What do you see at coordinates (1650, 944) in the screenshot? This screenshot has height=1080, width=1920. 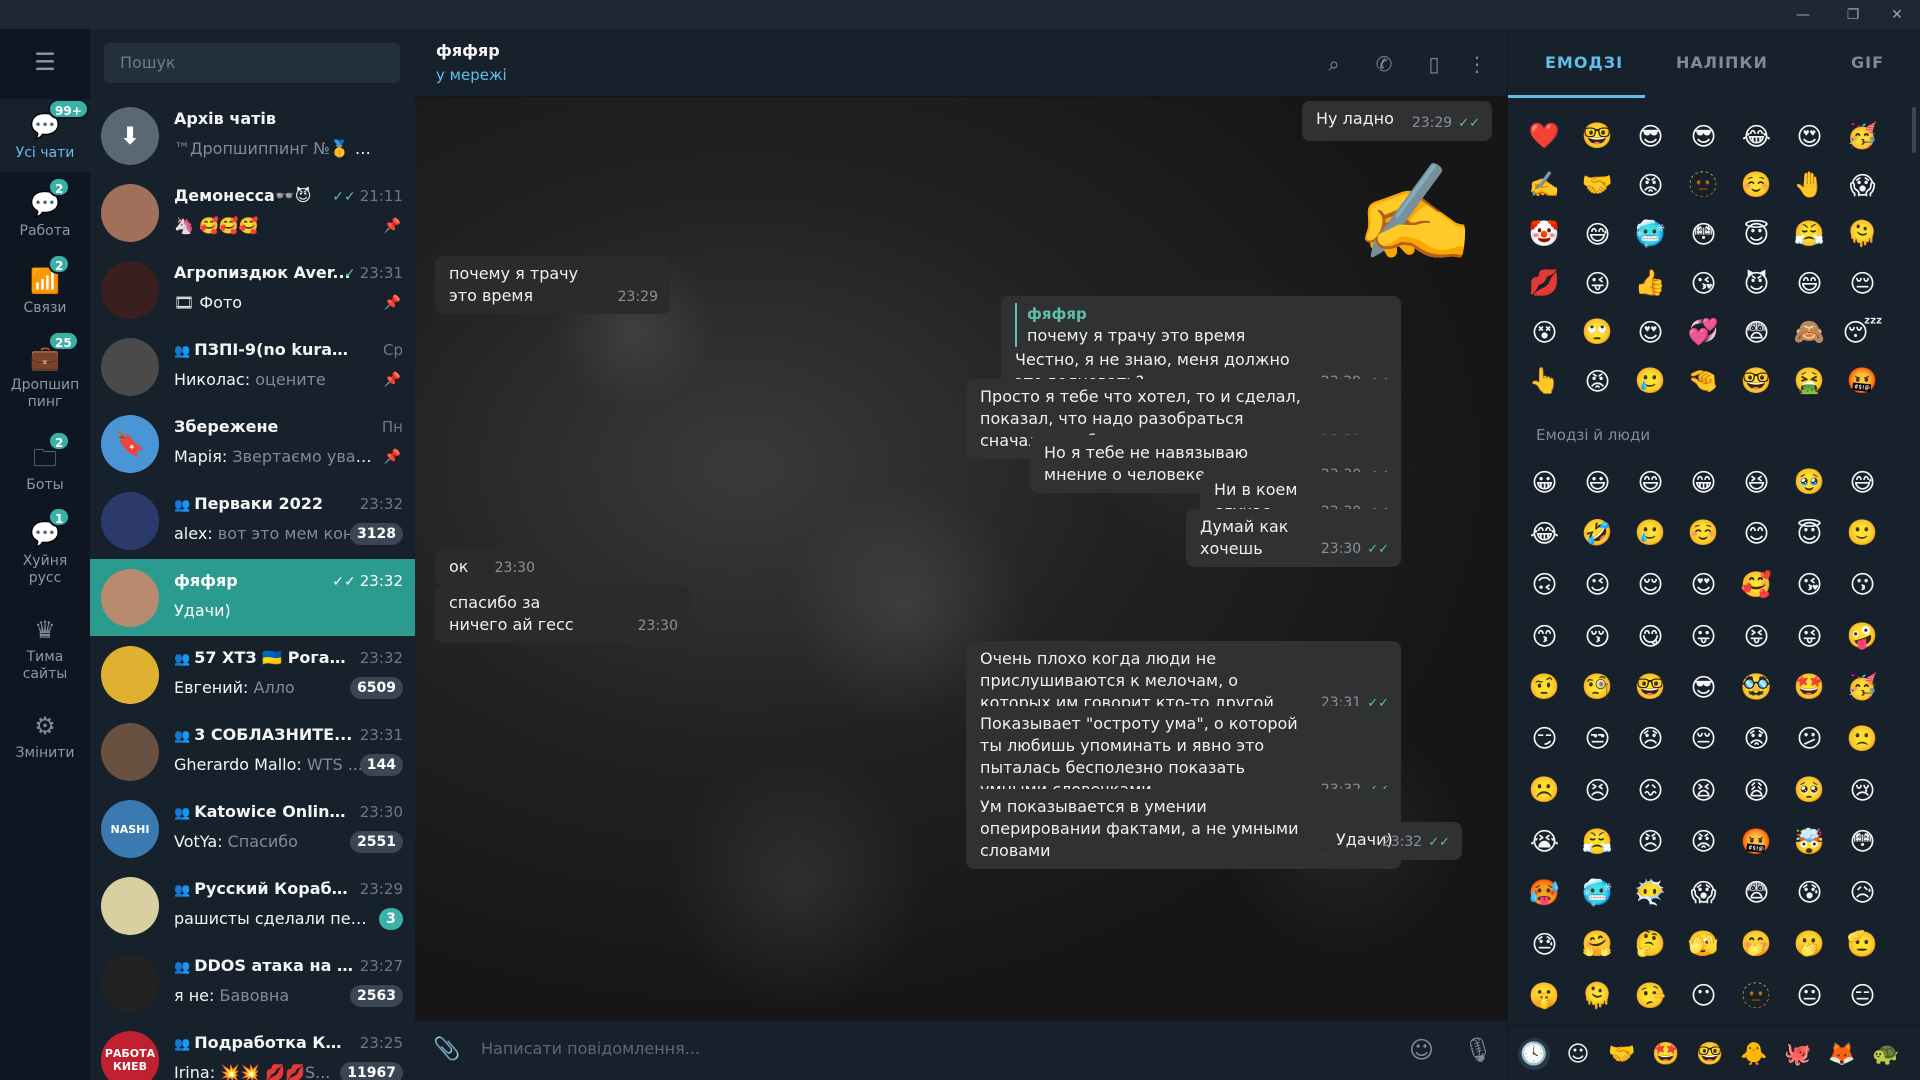 I see `emoji-button: 🤔` at bounding box center [1650, 944].